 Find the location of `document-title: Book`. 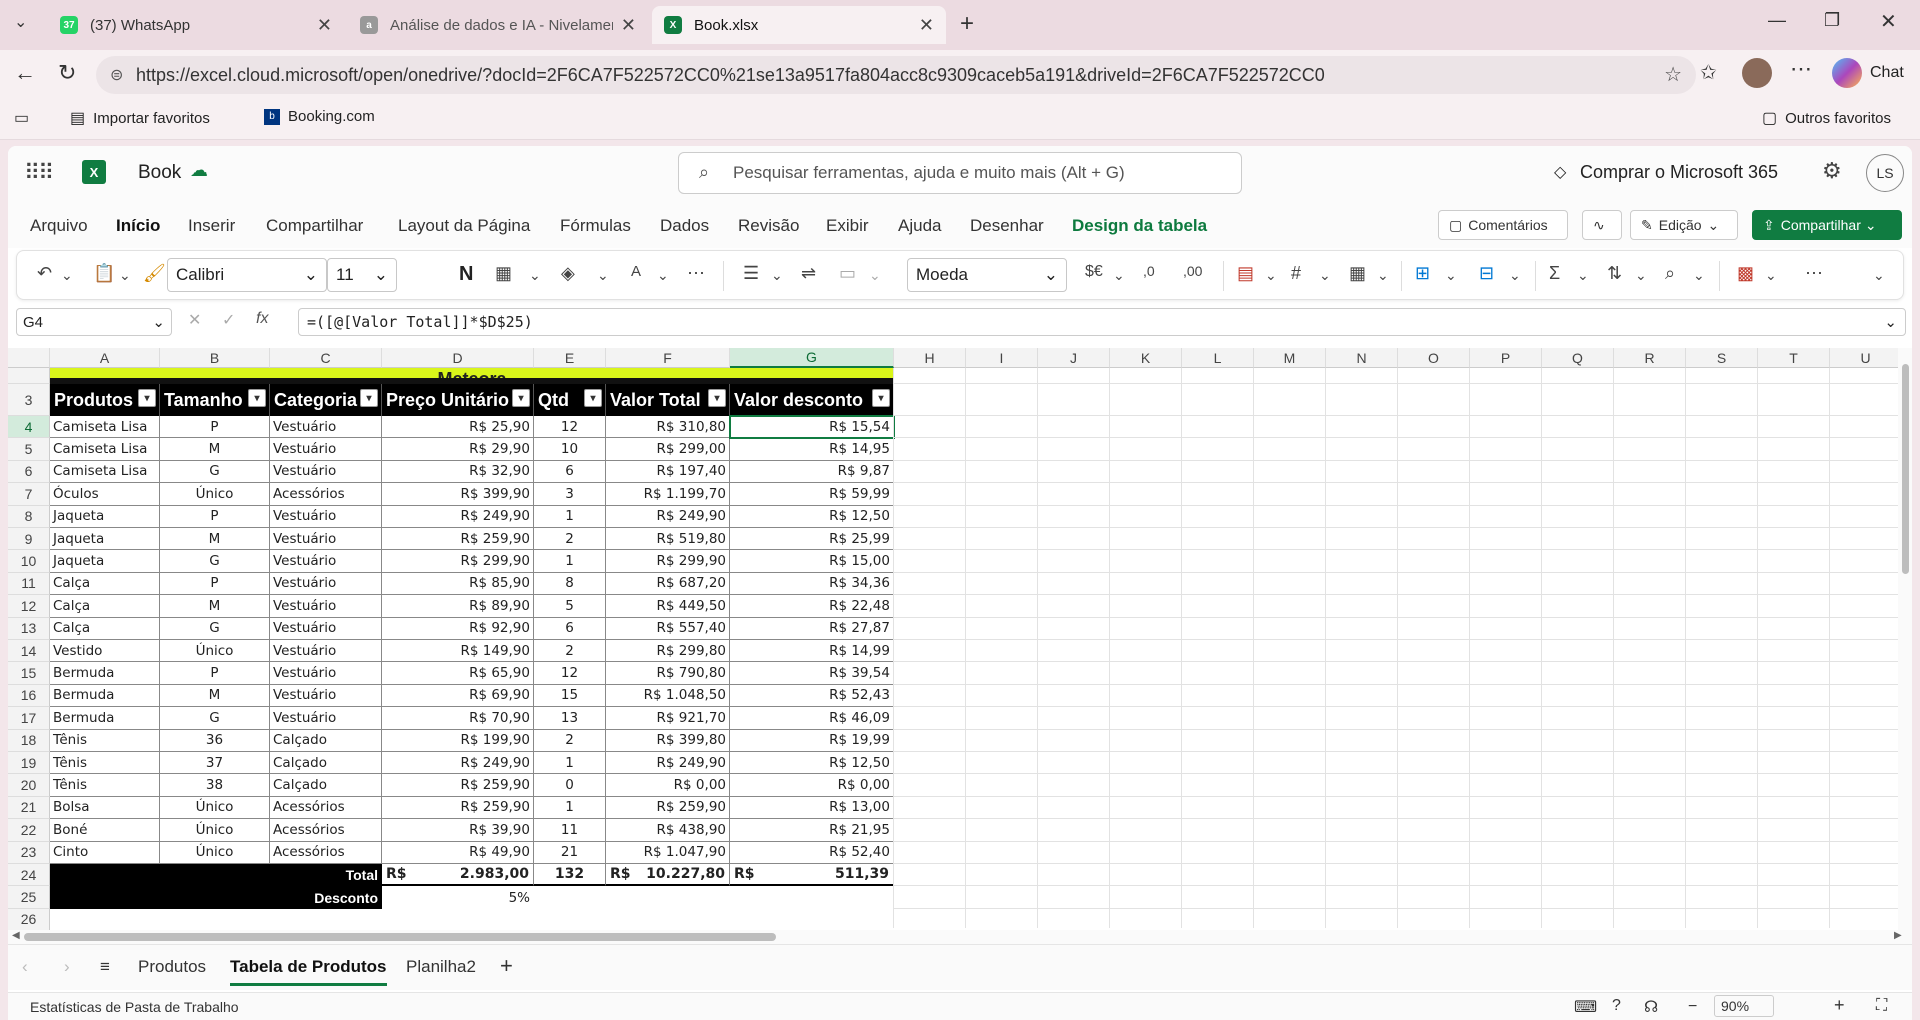

document-title: Book is located at coordinates (159, 173).